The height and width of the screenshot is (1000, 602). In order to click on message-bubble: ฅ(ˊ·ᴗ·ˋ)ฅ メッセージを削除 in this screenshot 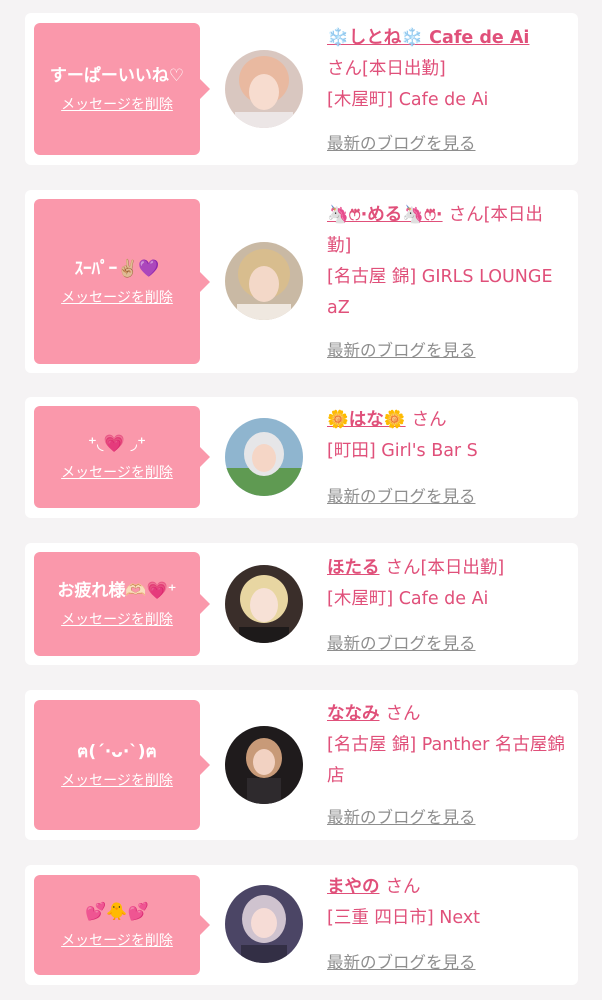, I will do `click(122, 765)`.